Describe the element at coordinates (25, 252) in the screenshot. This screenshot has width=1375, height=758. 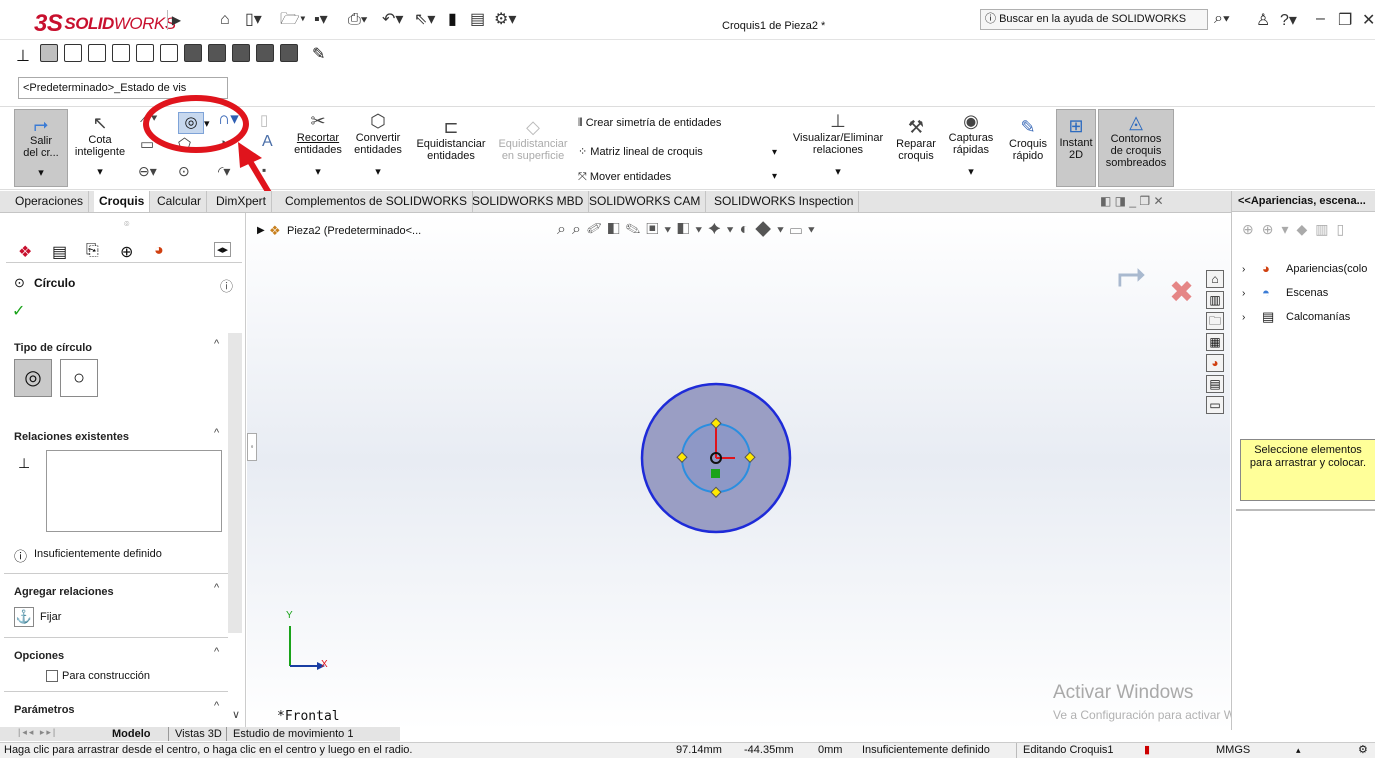
I see `feature-tree-tab-icon: ❖` at that location.